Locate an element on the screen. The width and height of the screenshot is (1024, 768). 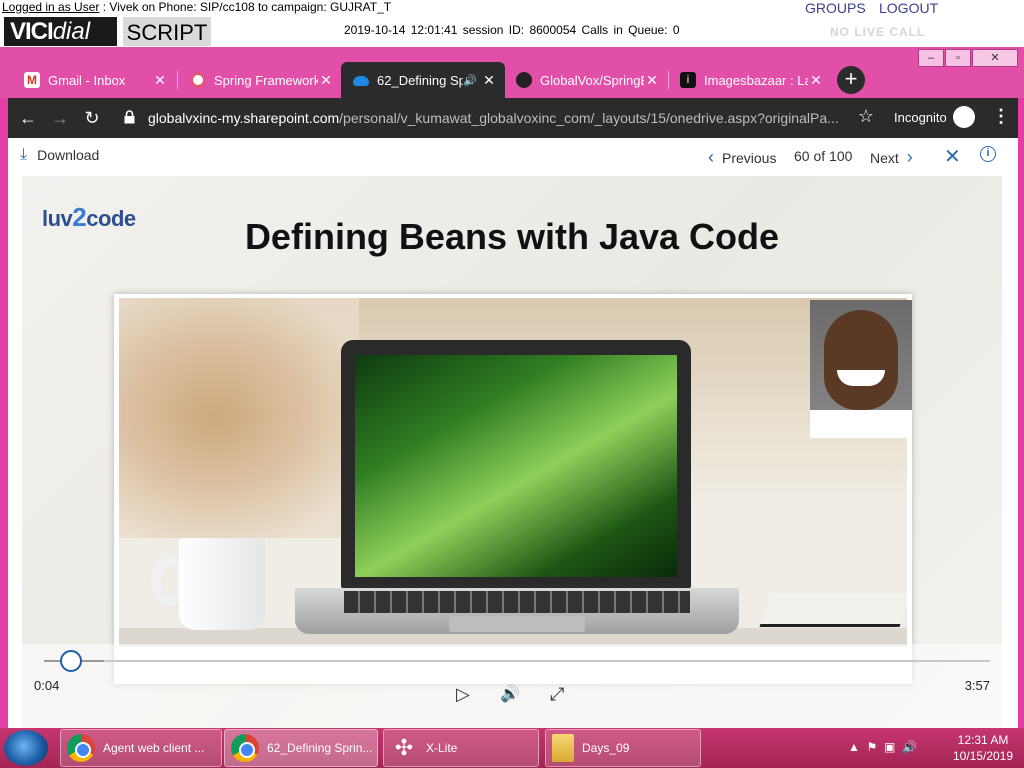
tab-title: Gmail - Inbox is located at coordinates (87, 80).